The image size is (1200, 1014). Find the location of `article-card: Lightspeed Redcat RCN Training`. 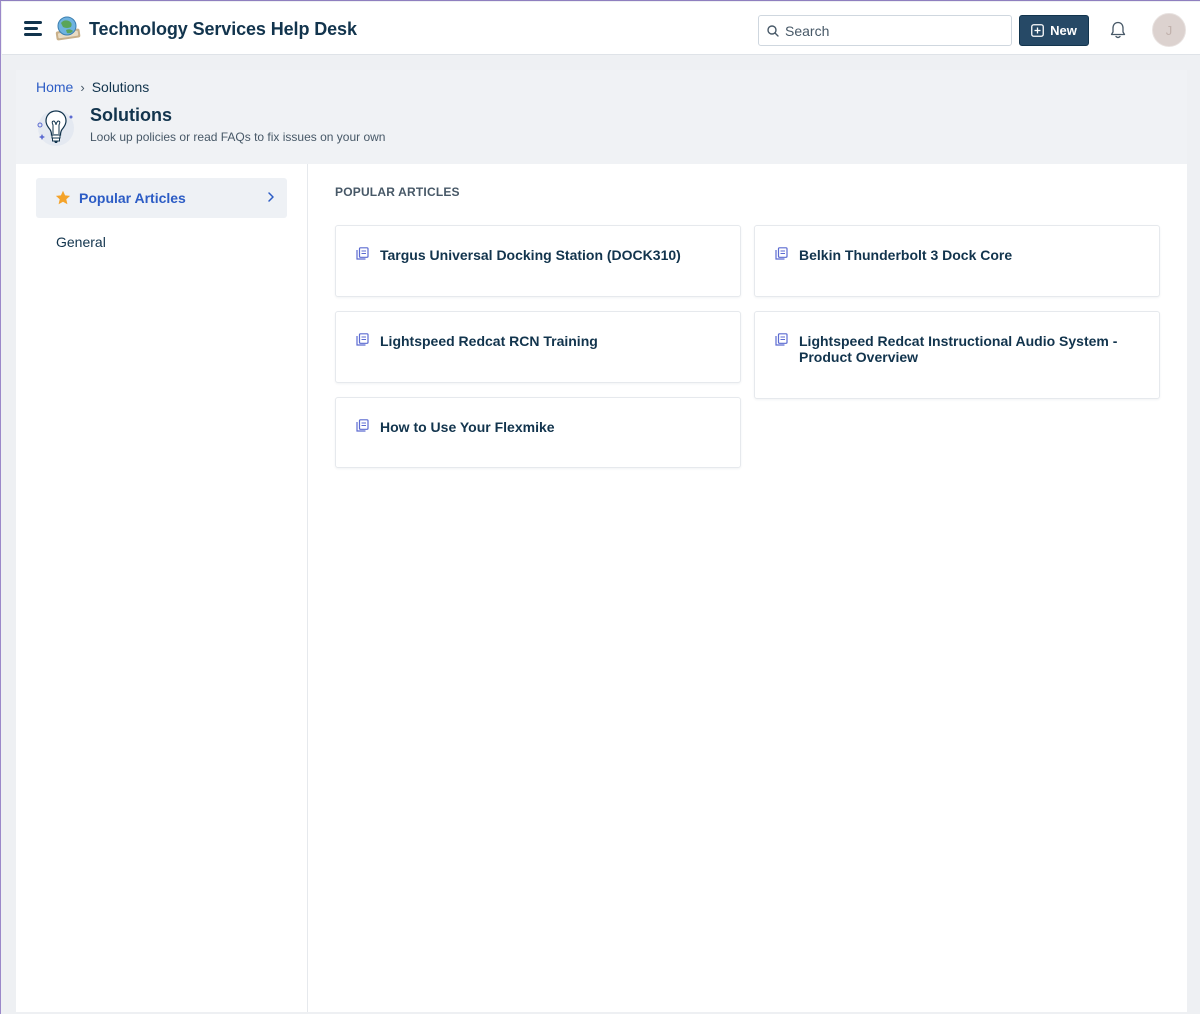

article-card: Lightspeed Redcat RCN Training is located at coordinates (538, 347).